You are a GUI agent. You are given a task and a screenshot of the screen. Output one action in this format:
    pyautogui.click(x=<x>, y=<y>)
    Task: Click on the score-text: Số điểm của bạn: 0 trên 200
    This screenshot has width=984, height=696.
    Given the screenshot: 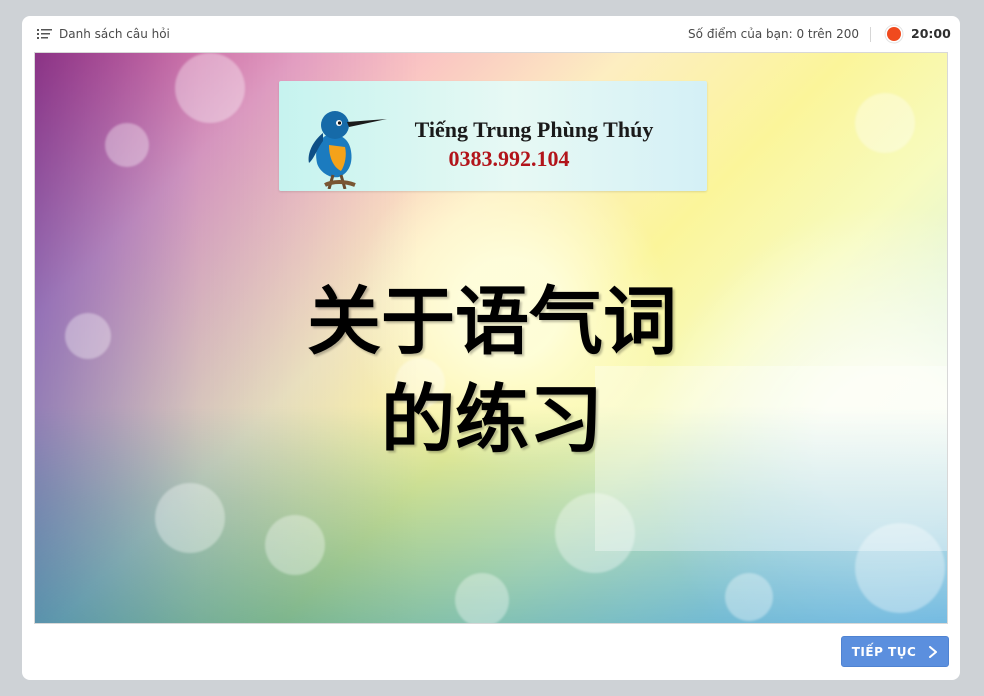 What is the action you would take?
    pyautogui.click(x=773, y=34)
    